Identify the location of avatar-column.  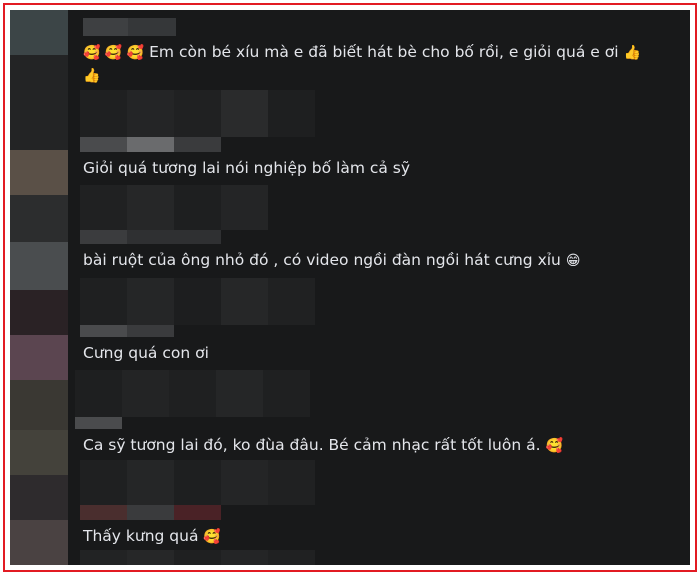
(39, 287).